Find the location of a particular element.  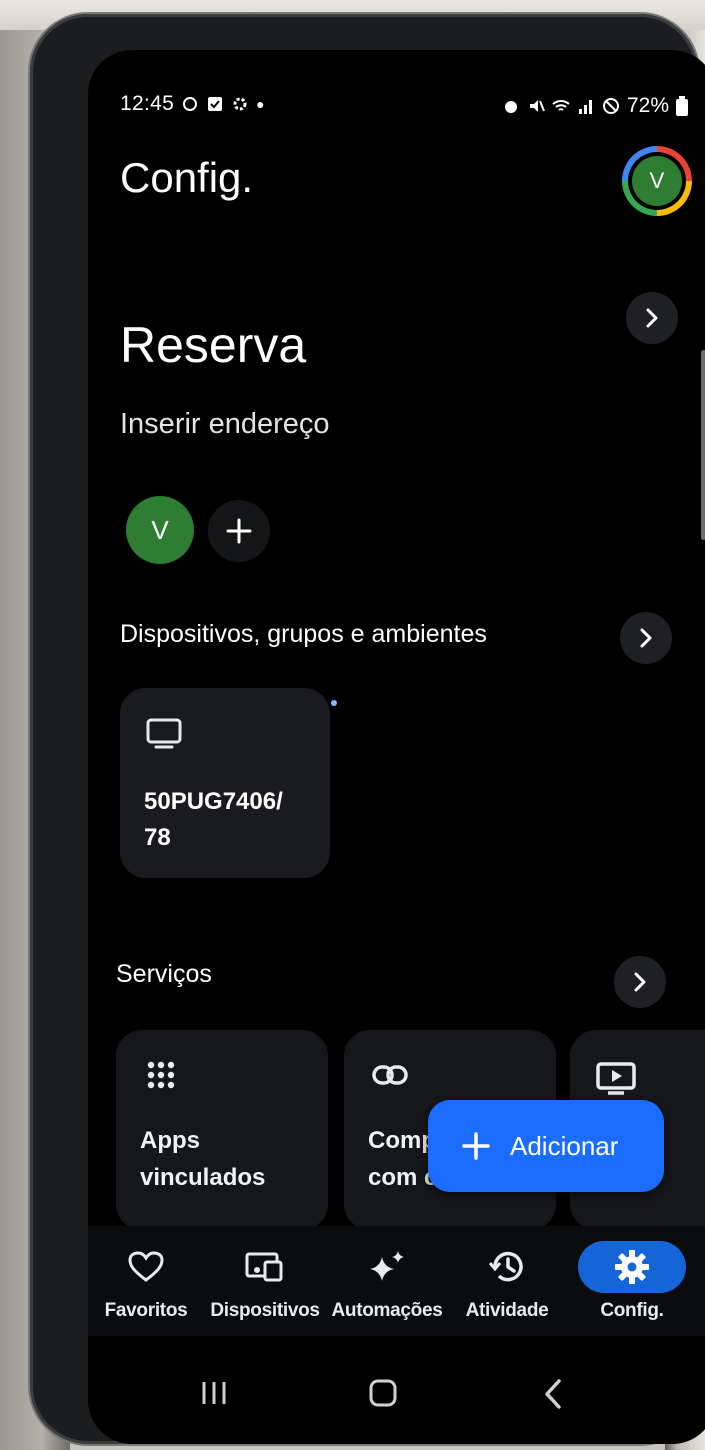

home-details-button is located at coordinates (652, 318).